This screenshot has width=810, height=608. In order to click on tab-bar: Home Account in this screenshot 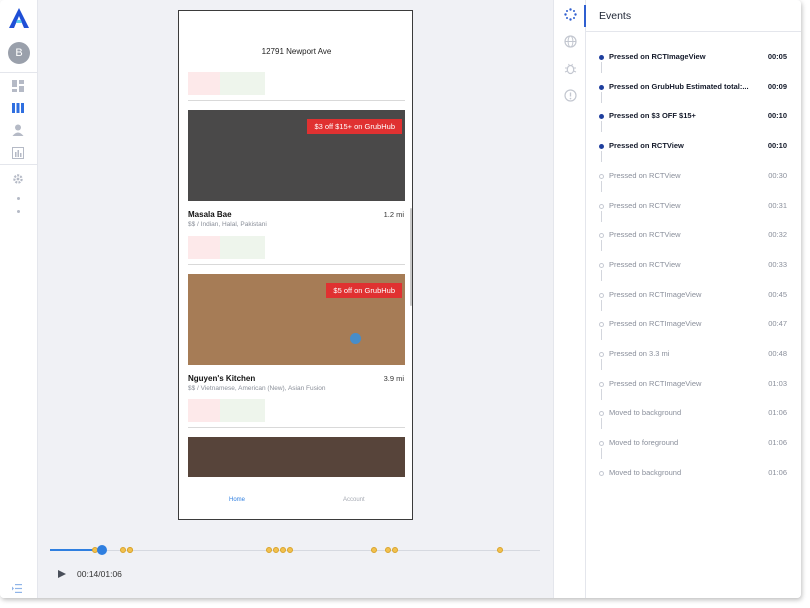, I will do `click(295, 501)`.